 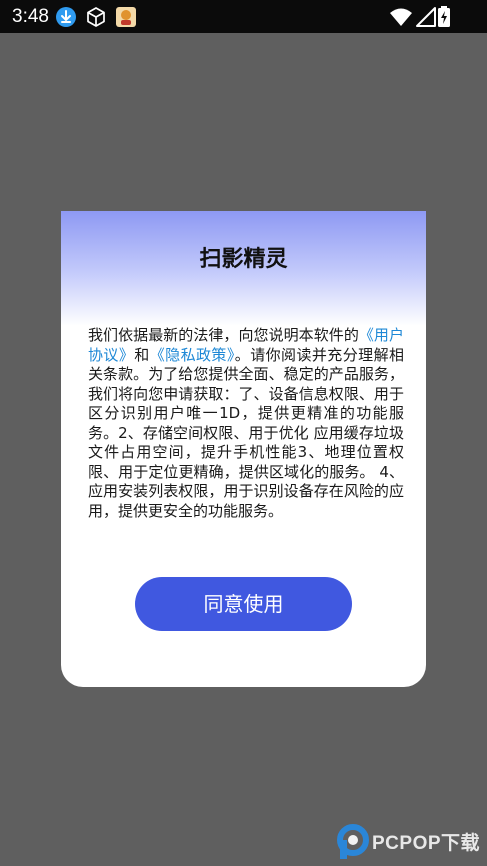 I want to click on wifi-icon, so click(x=401, y=17).